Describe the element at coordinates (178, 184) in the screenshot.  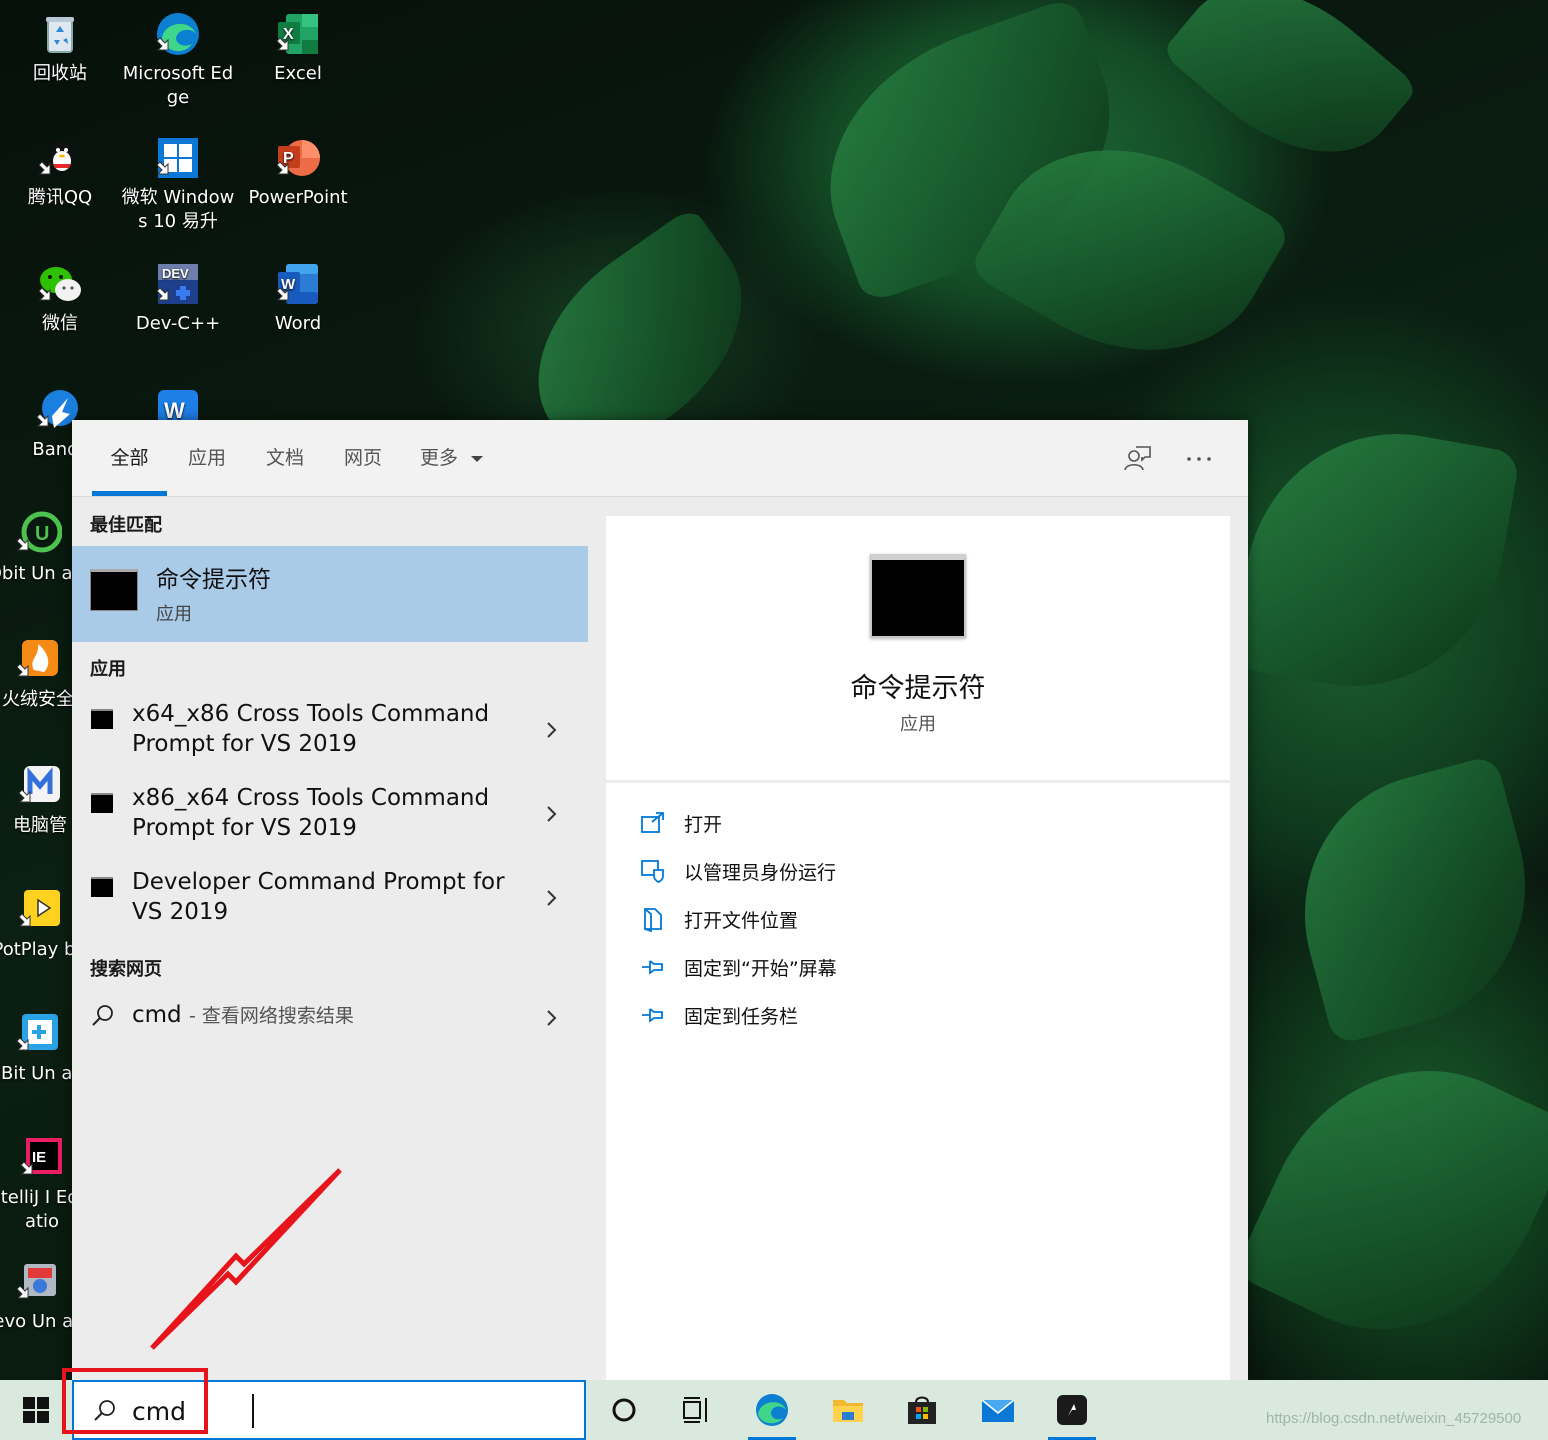
I see `desktop-icon-windows-upgrade: 微软 Windows 10 易升` at that location.